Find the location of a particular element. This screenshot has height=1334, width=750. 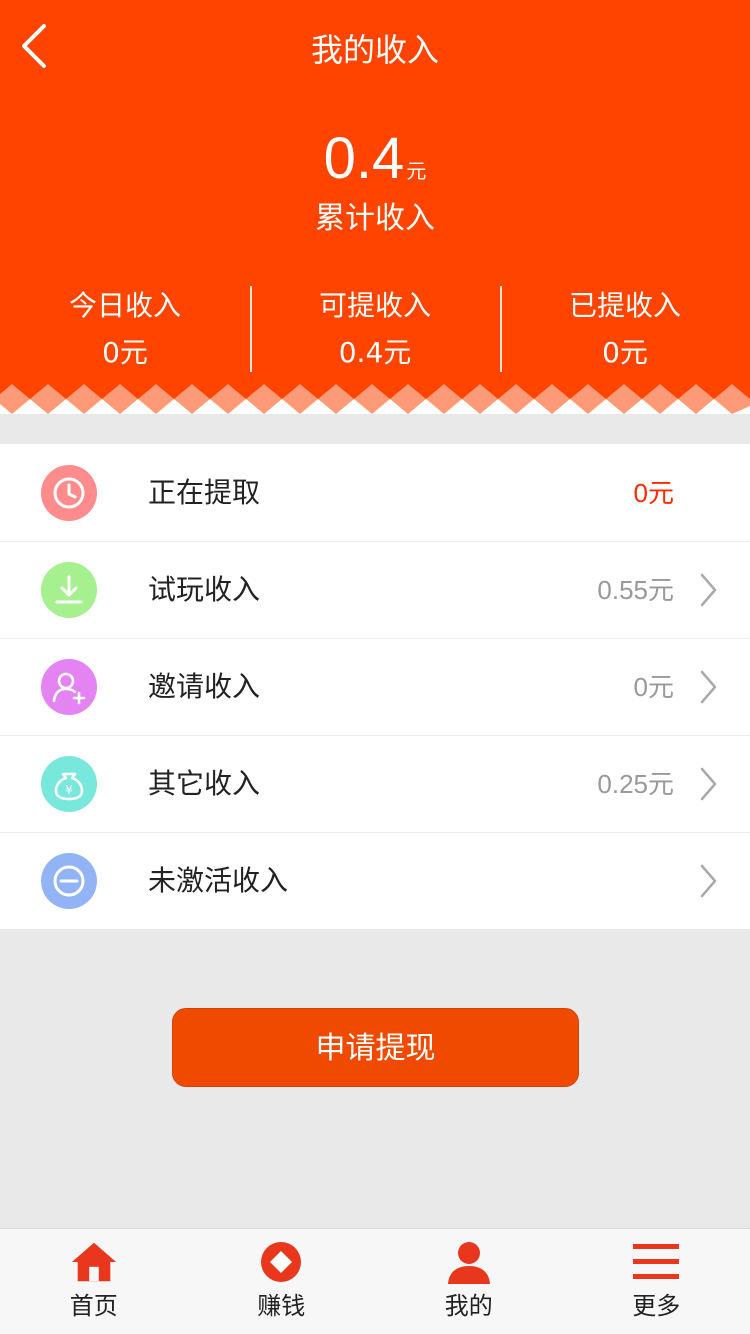

zigzag-divider is located at coordinates (375, 399).